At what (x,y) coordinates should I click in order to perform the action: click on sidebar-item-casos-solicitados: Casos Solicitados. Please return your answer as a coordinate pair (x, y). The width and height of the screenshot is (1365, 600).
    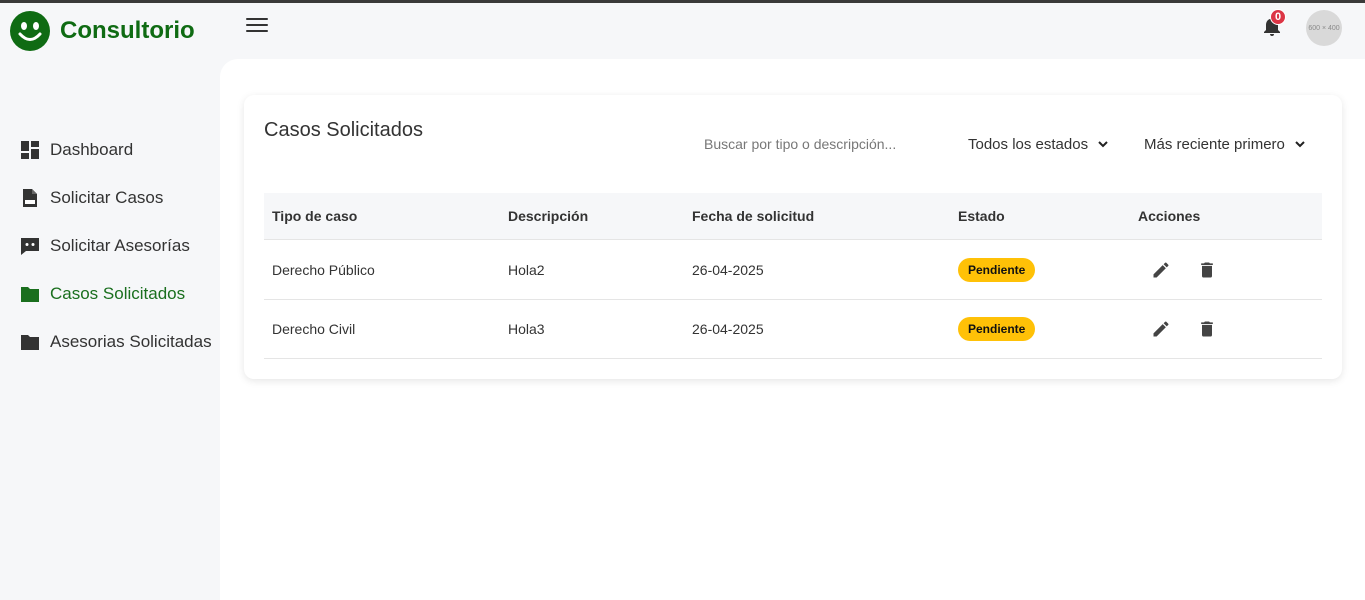
    Looking at the image, I should click on (102, 294).